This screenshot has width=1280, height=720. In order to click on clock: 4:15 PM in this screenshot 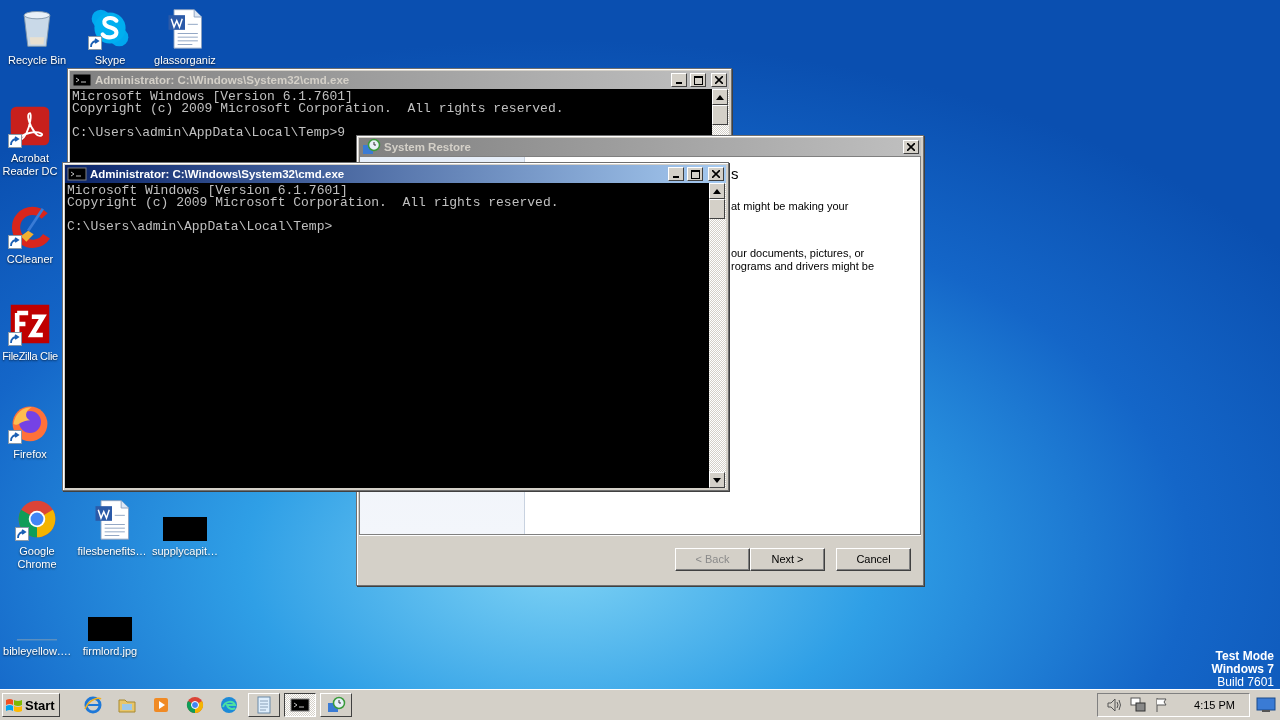, I will do `click(1214, 705)`.